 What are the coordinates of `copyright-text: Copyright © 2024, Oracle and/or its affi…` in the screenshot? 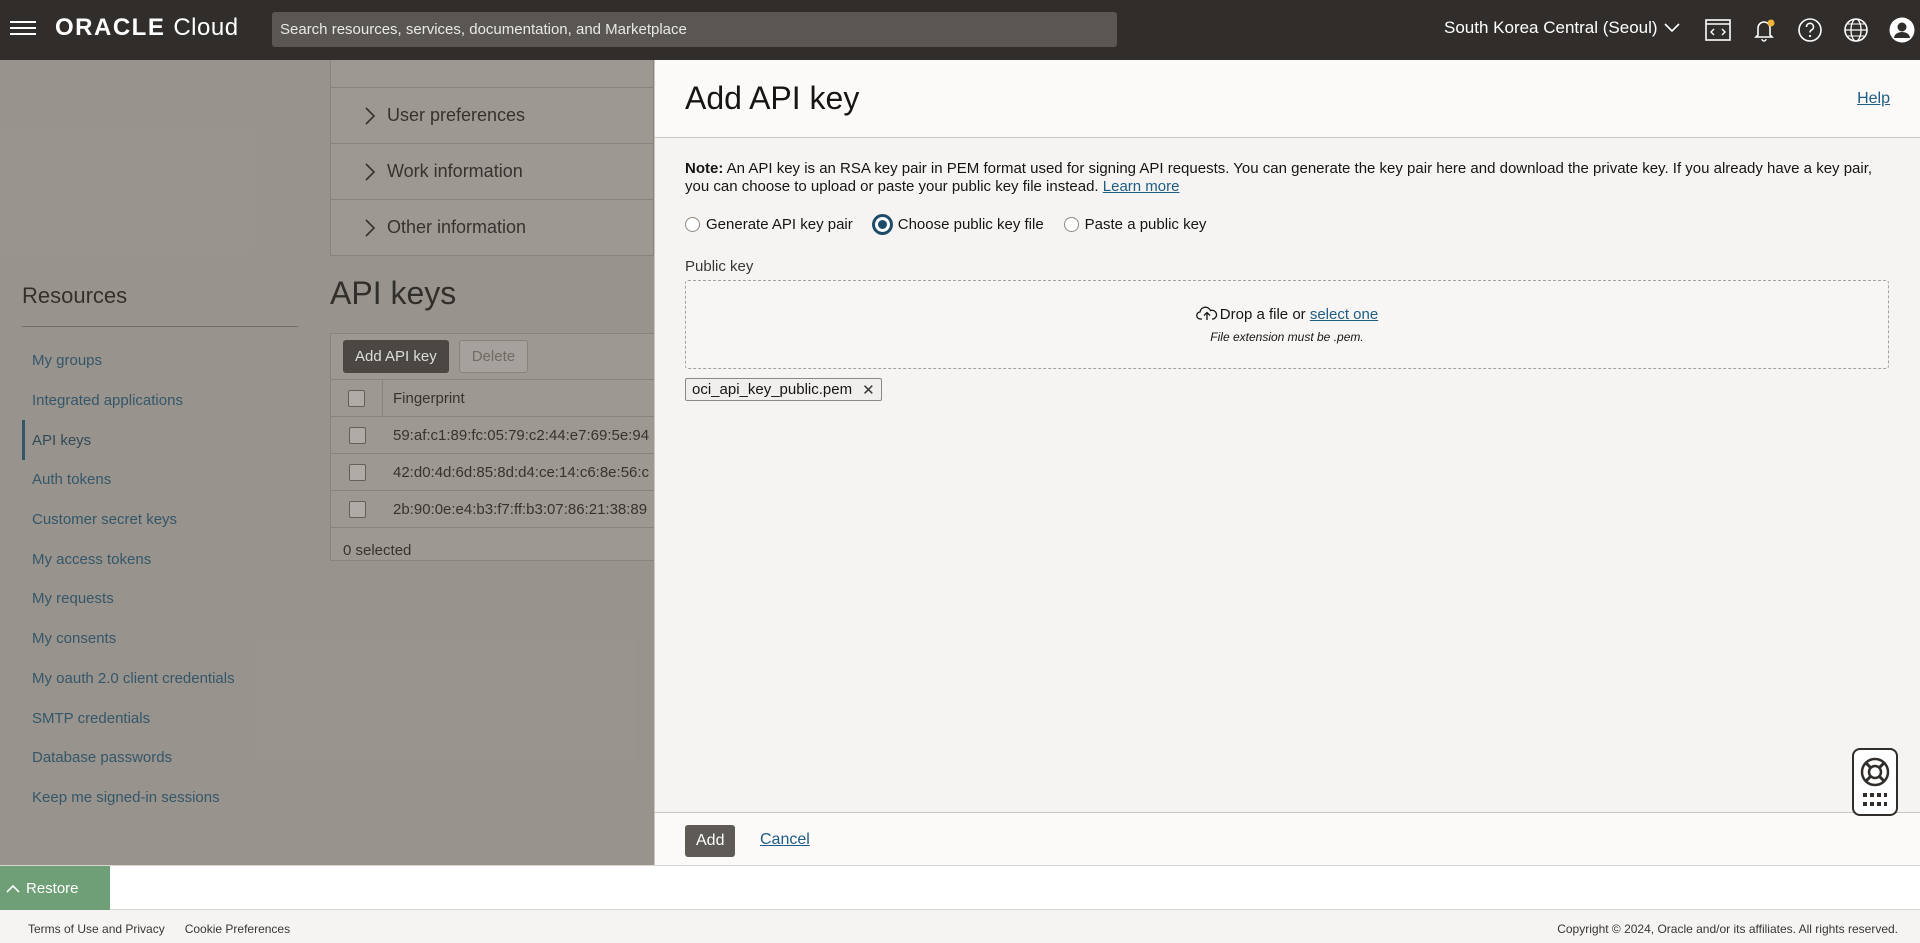 It's located at (1727, 929).